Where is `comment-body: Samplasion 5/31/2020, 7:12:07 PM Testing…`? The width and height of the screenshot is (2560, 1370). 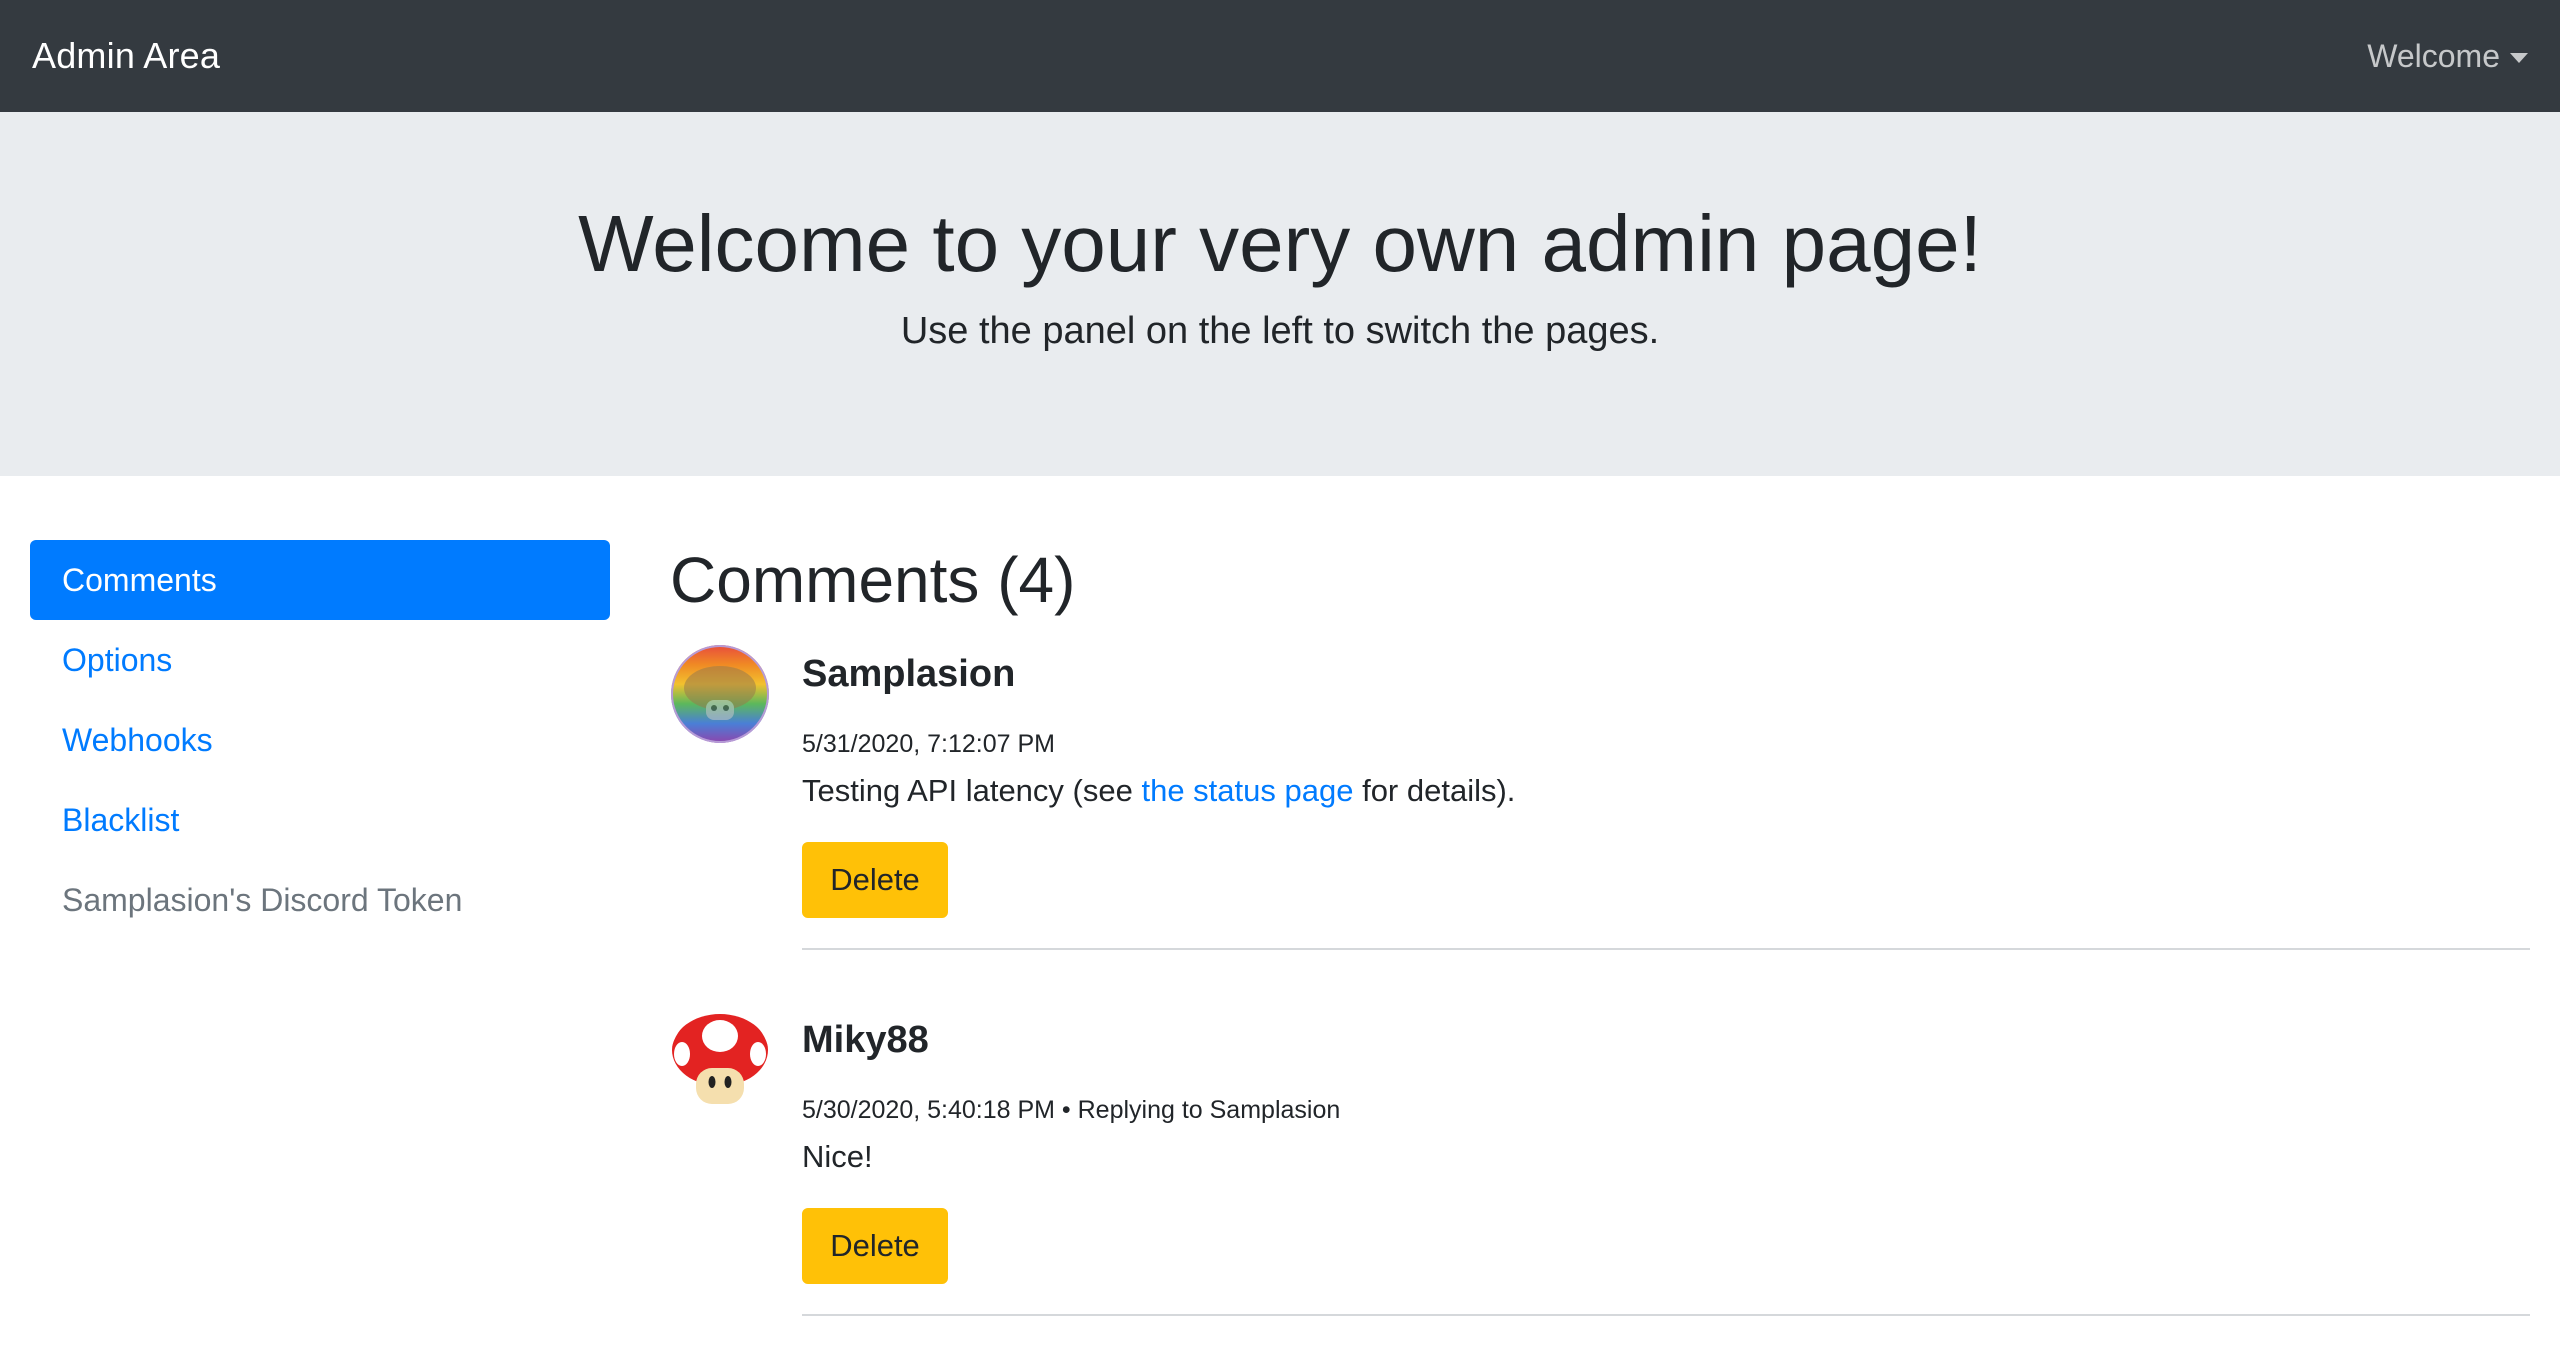
comment-body: Samplasion 5/31/2020, 7:12:07 PM Testing… is located at coordinates (1666, 781).